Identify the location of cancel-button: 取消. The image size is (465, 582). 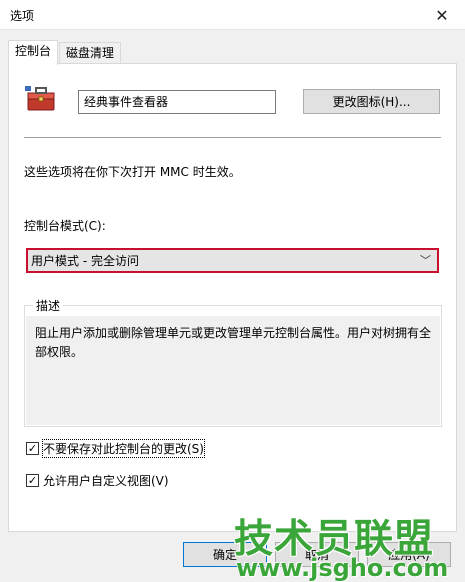
(317, 554).